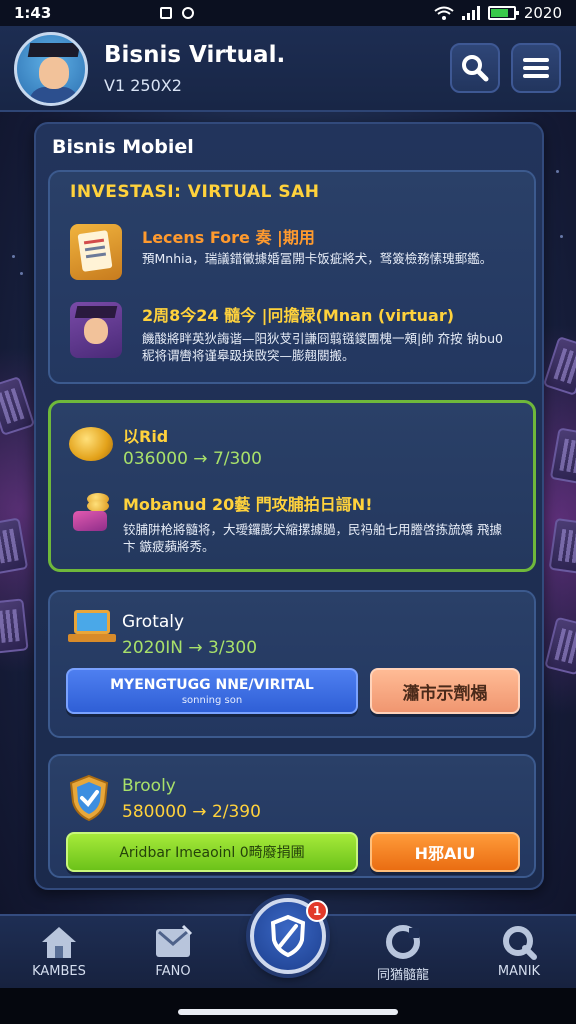 The image size is (576, 1024). What do you see at coordinates (33, 13) in the screenshot?
I see `status-time: 1:43` at bounding box center [33, 13].